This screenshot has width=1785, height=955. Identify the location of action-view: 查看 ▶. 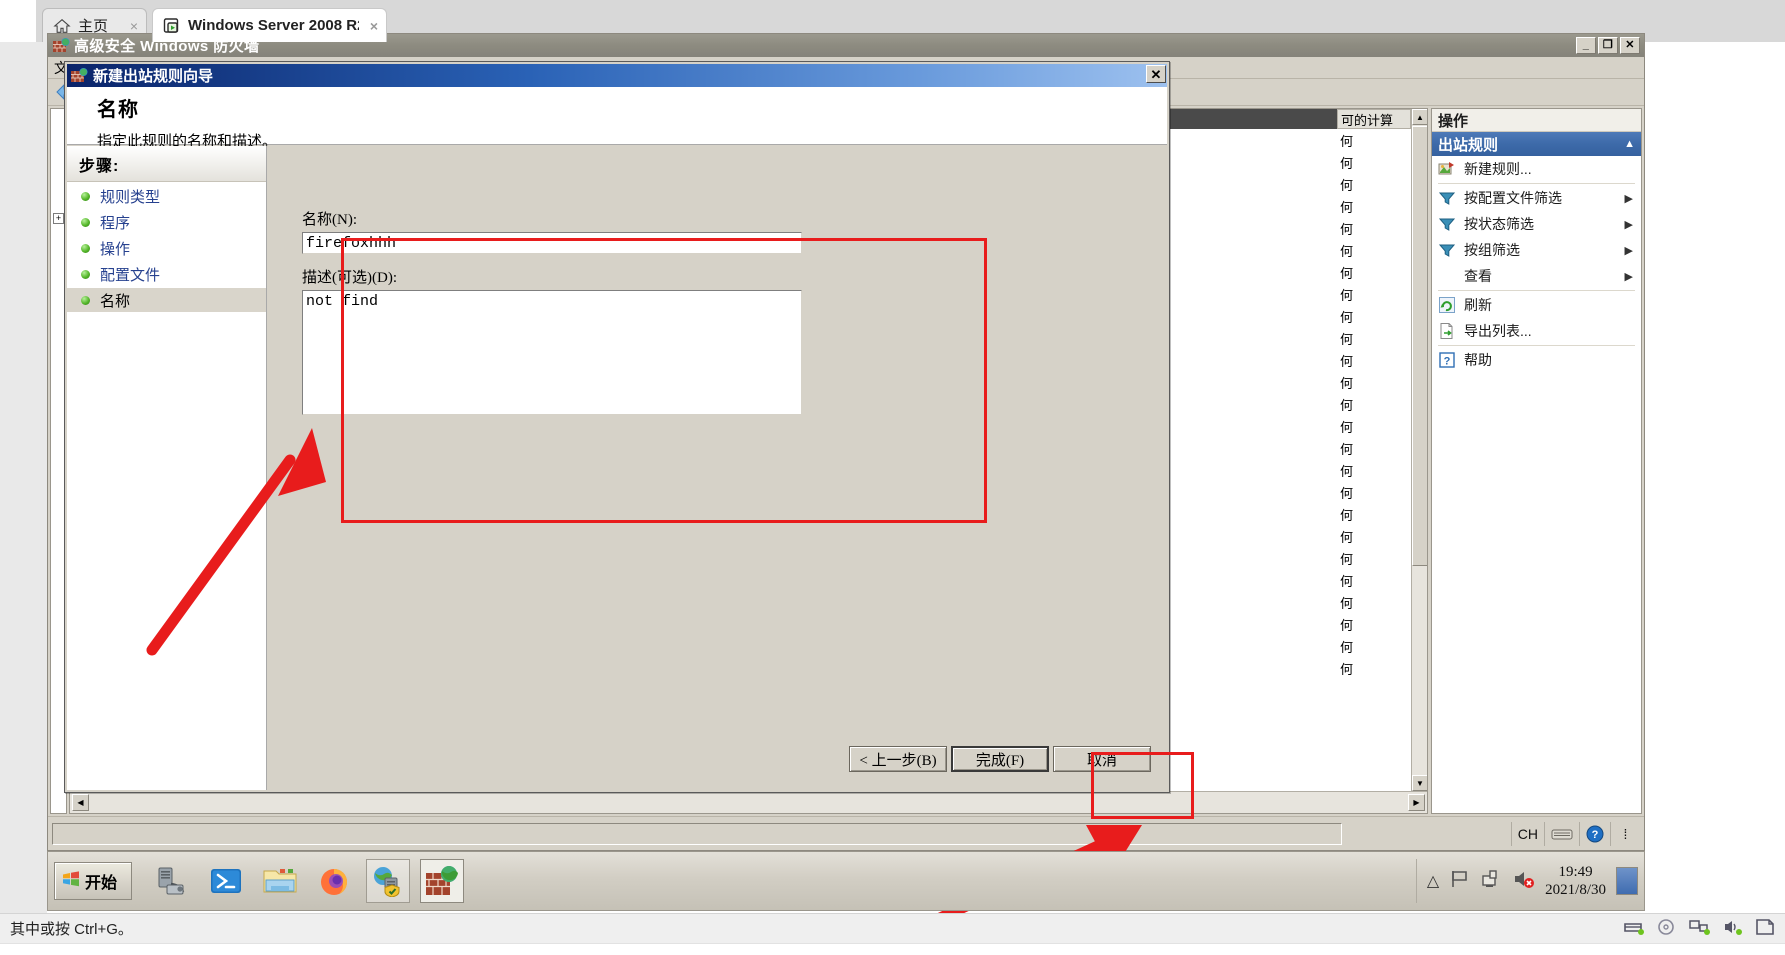
(1536, 276).